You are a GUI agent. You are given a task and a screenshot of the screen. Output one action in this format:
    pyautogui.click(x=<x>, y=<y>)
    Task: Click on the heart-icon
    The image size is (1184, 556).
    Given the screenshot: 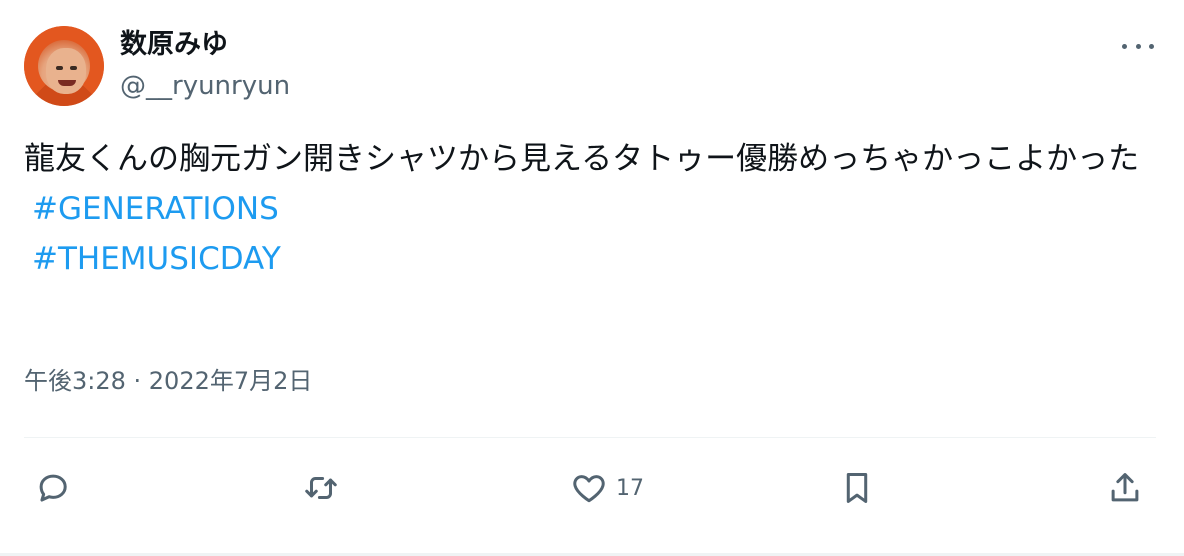 What is the action you would take?
    pyautogui.click(x=589, y=489)
    